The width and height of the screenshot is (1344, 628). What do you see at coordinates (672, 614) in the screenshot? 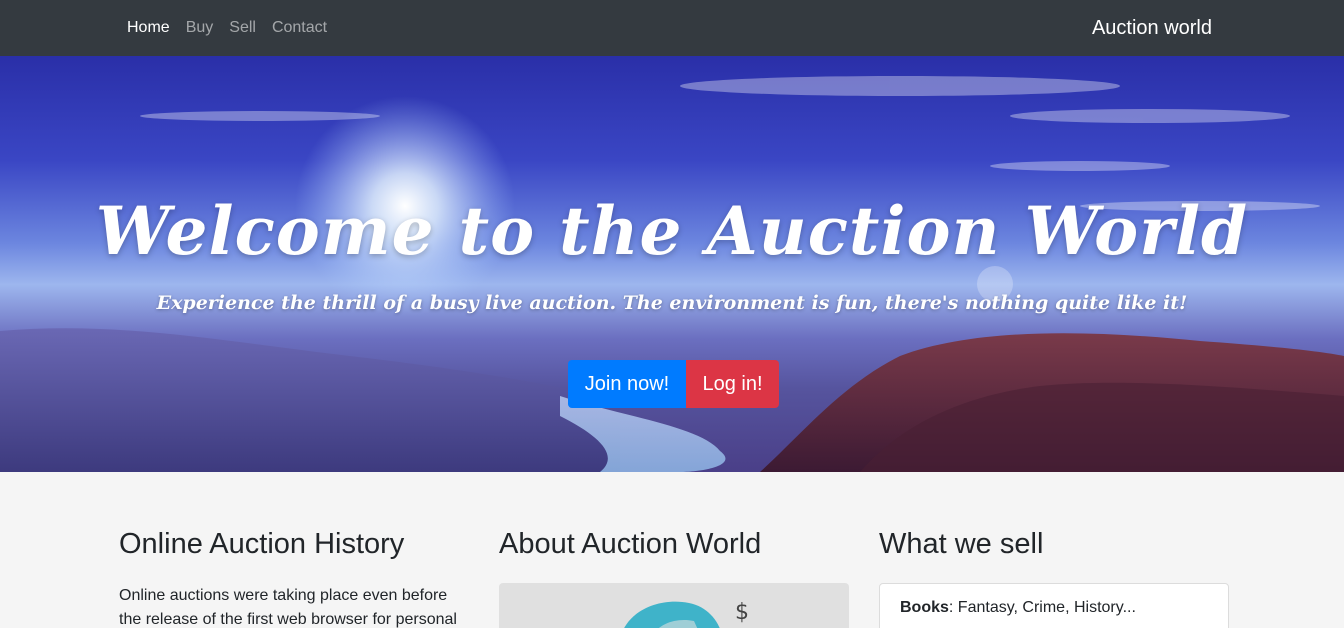
I see `globe-icon` at bounding box center [672, 614].